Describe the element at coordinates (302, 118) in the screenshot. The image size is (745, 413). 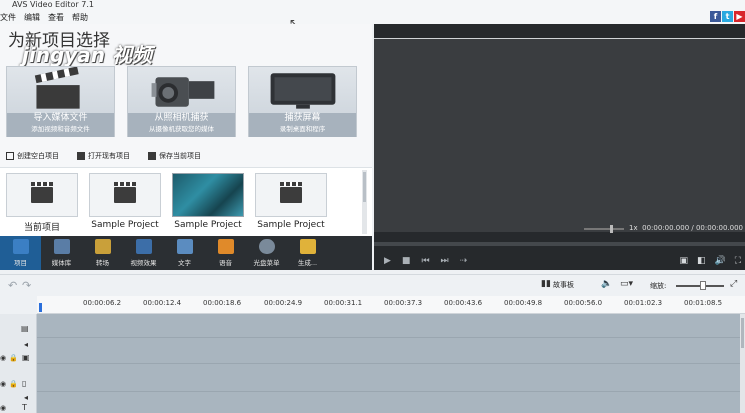
I see `tile-title: 捕获屏幕` at that location.